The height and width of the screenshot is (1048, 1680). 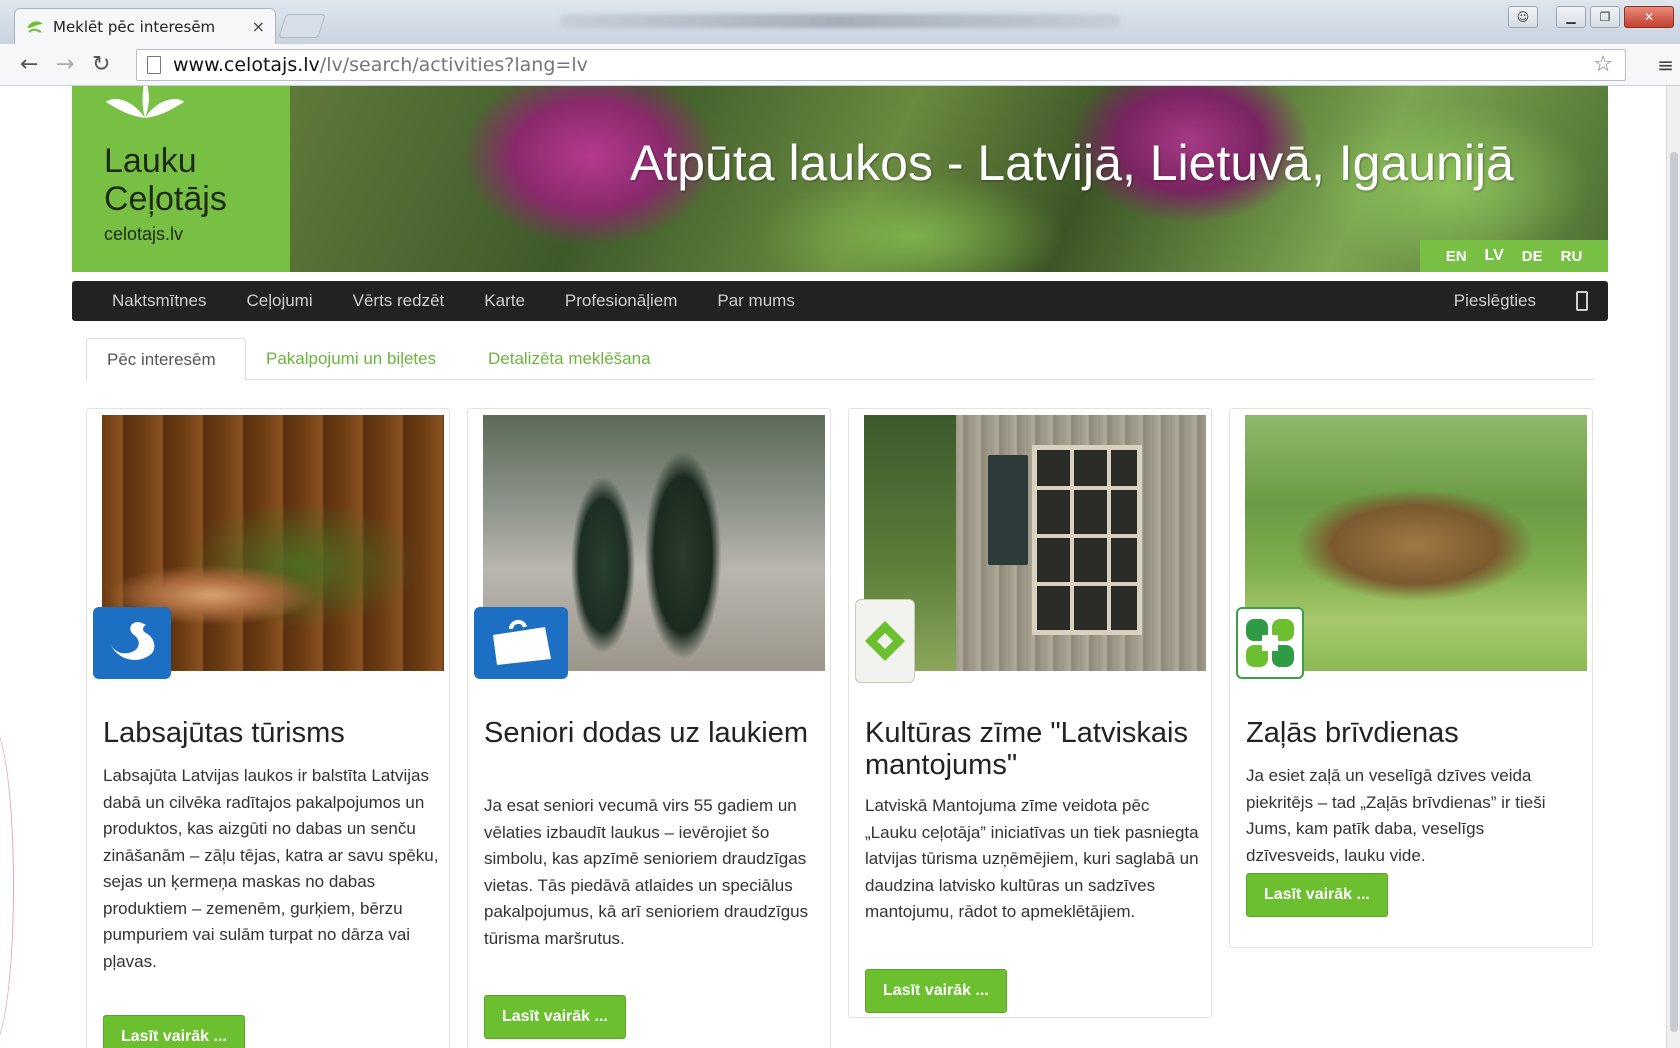 What do you see at coordinates (351, 359) in the screenshot?
I see `tab-services-tickets: Pakalpojumi un biļetes` at bounding box center [351, 359].